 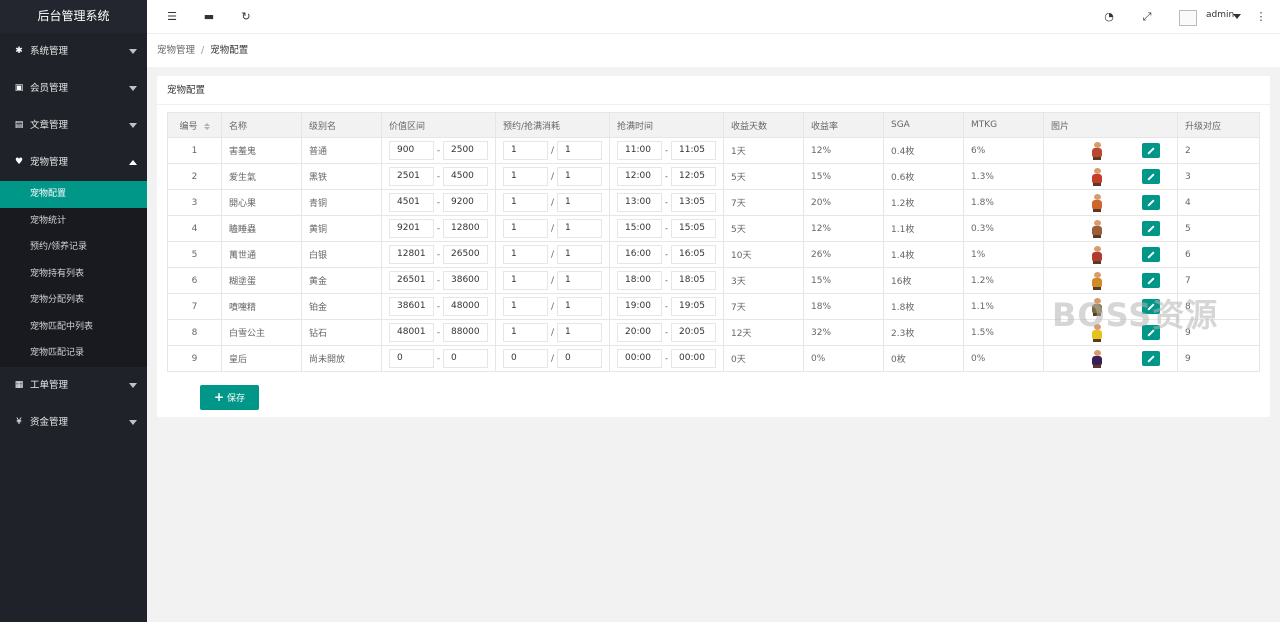 What do you see at coordinates (693, 332) in the screenshot?
I see `time-end-input: 20:05` at bounding box center [693, 332].